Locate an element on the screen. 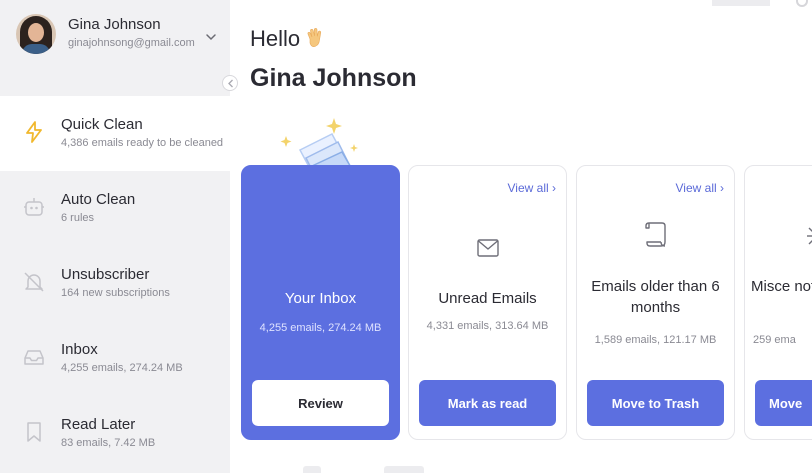 The height and width of the screenshot is (473, 812). card-title: Unread Emails is located at coordinates (487, 298).